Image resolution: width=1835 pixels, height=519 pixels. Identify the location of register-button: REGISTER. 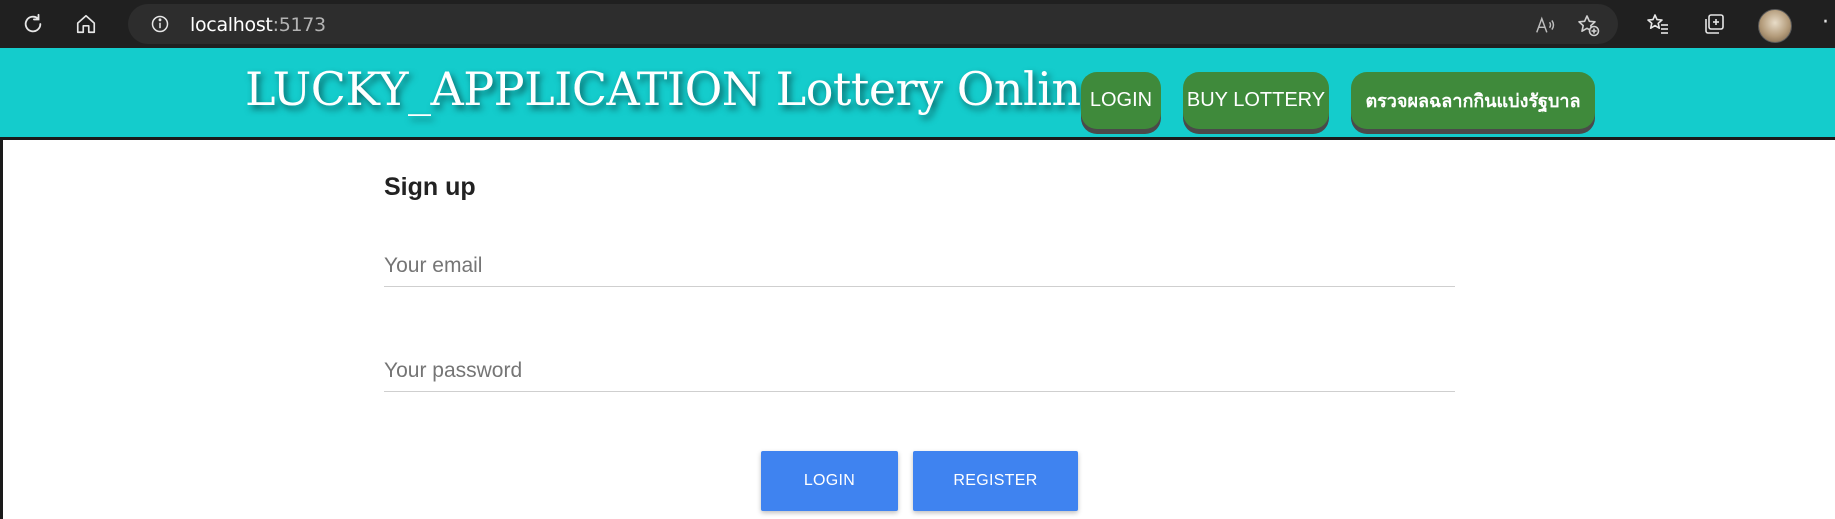
(995, 481).